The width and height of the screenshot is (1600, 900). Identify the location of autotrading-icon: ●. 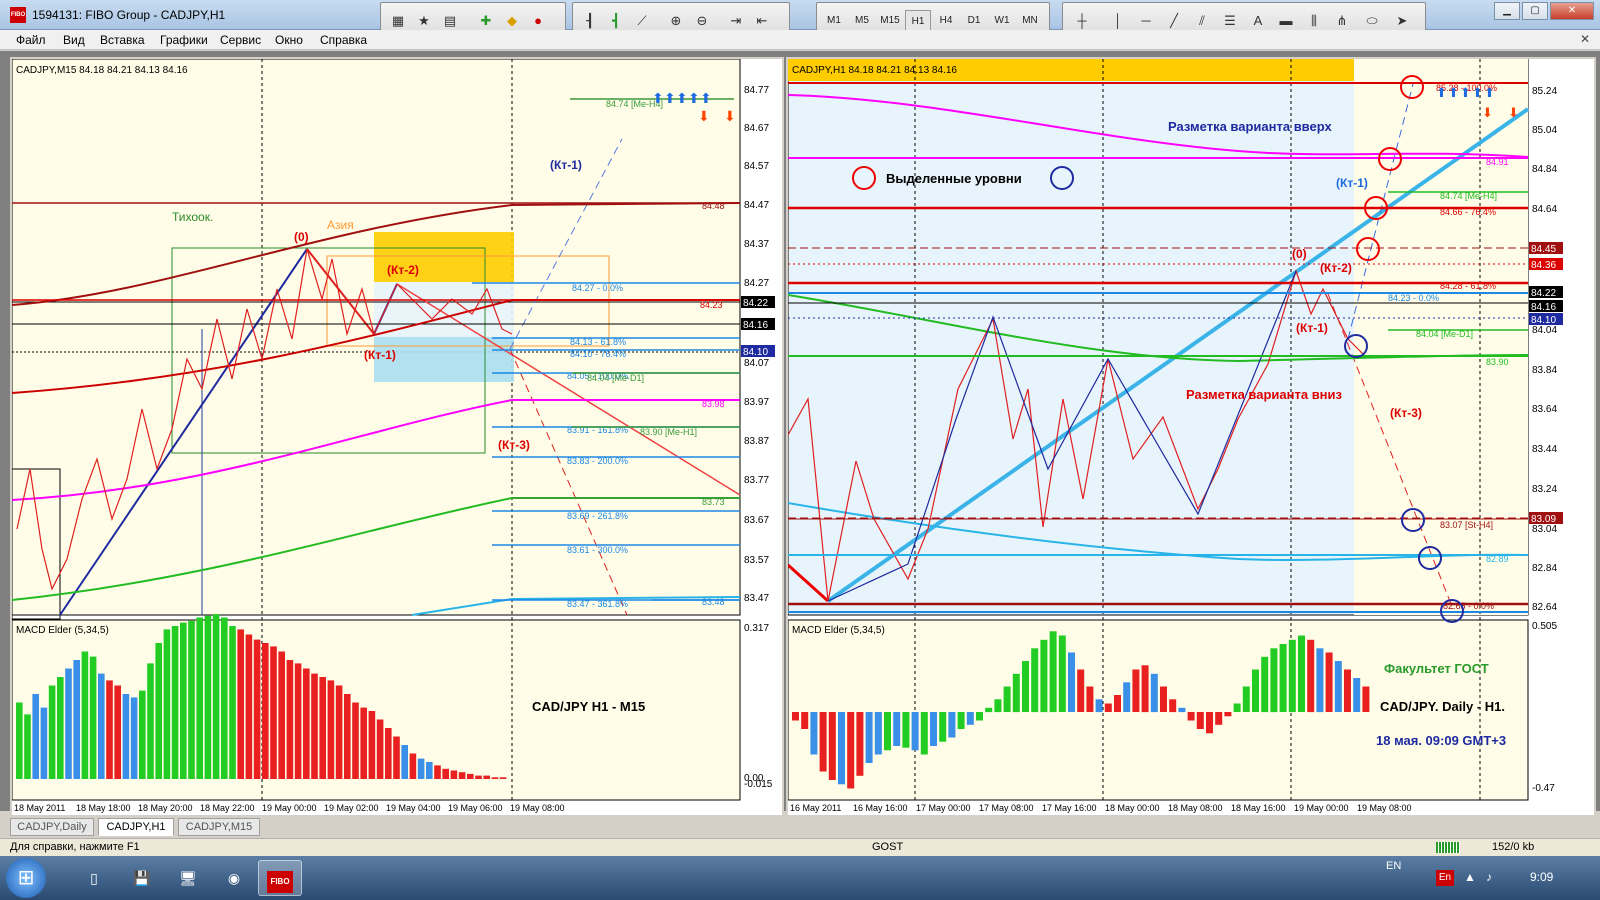
(538, 21).